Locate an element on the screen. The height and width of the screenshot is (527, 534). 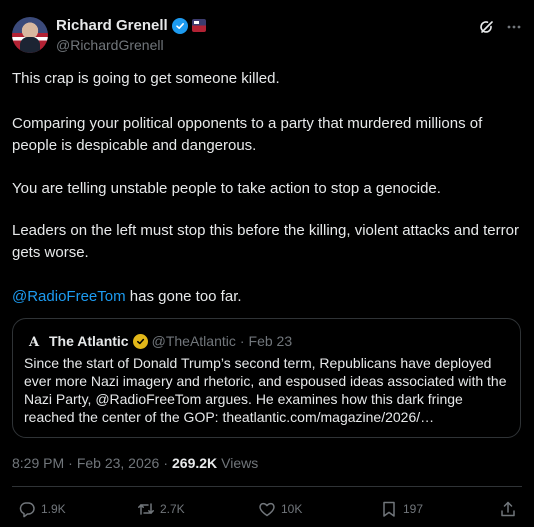
quote-author-handle: @TheAtlantic is located at coordinates (194, 341).